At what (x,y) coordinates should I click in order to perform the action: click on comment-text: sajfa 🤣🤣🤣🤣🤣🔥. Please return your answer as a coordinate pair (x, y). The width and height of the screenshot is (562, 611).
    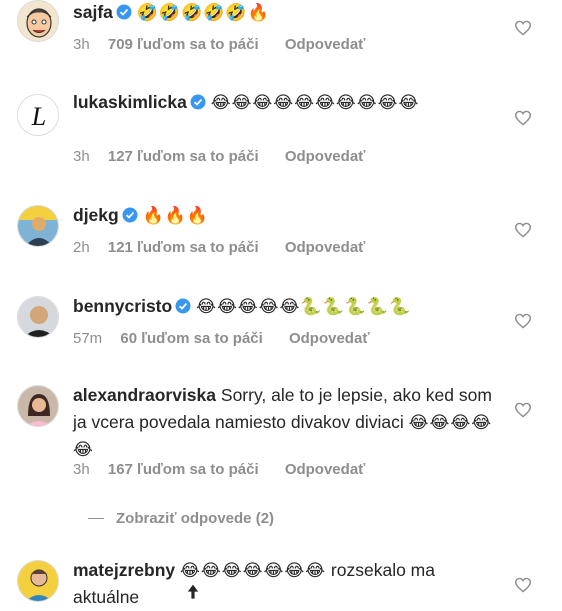
    Looking at the image, I should click on (287, 14).